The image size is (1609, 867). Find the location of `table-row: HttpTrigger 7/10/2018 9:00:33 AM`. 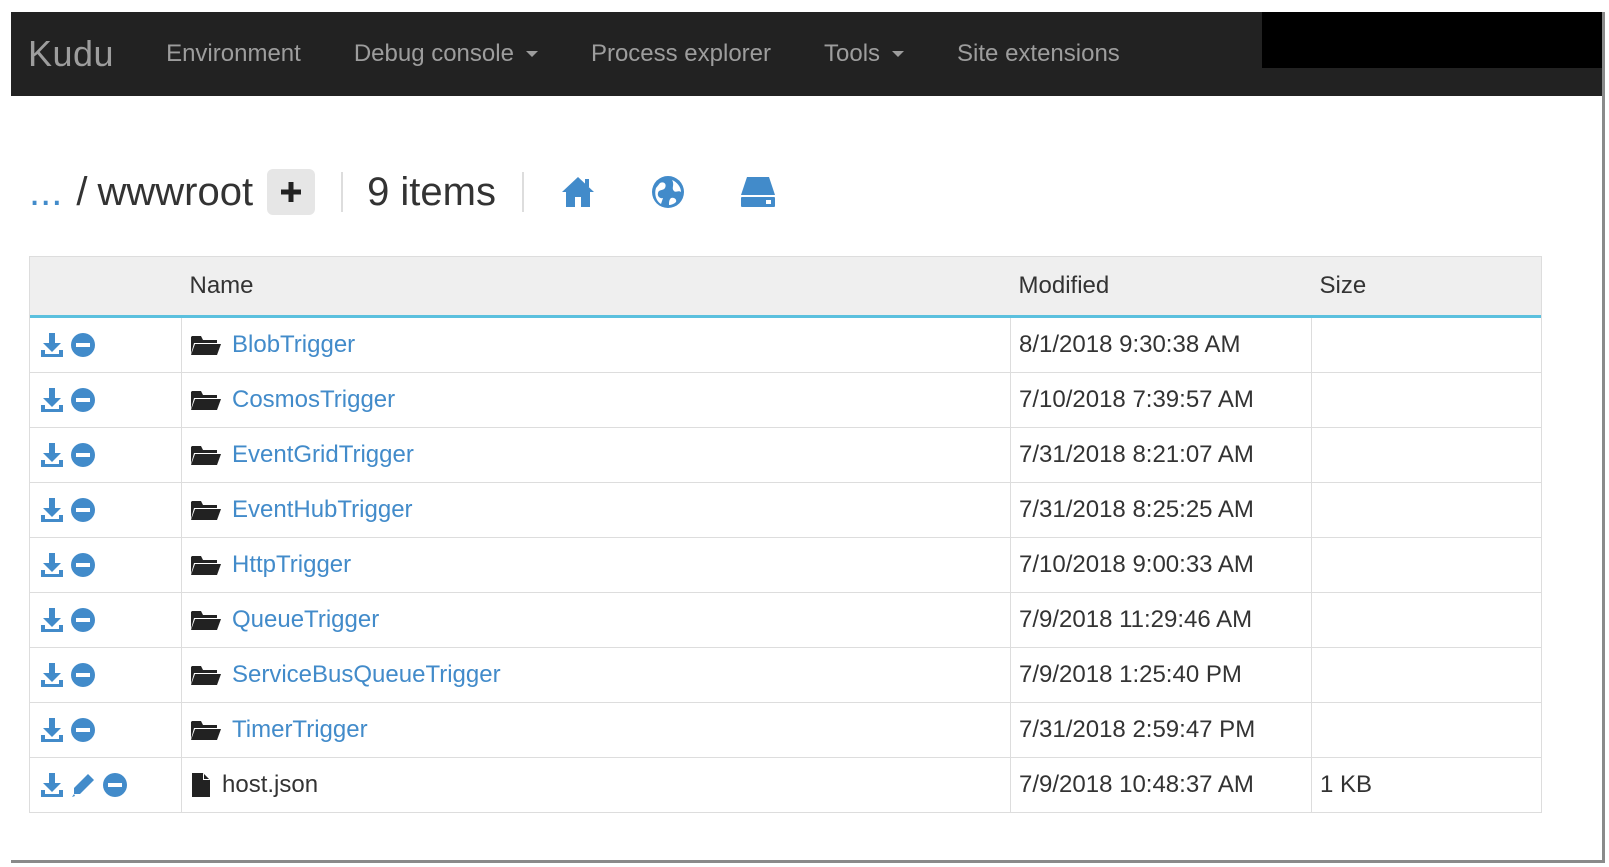

table-row: HttpTrigger 7/10/2018 9:00:33 AM is located at coordinates (785, 565).